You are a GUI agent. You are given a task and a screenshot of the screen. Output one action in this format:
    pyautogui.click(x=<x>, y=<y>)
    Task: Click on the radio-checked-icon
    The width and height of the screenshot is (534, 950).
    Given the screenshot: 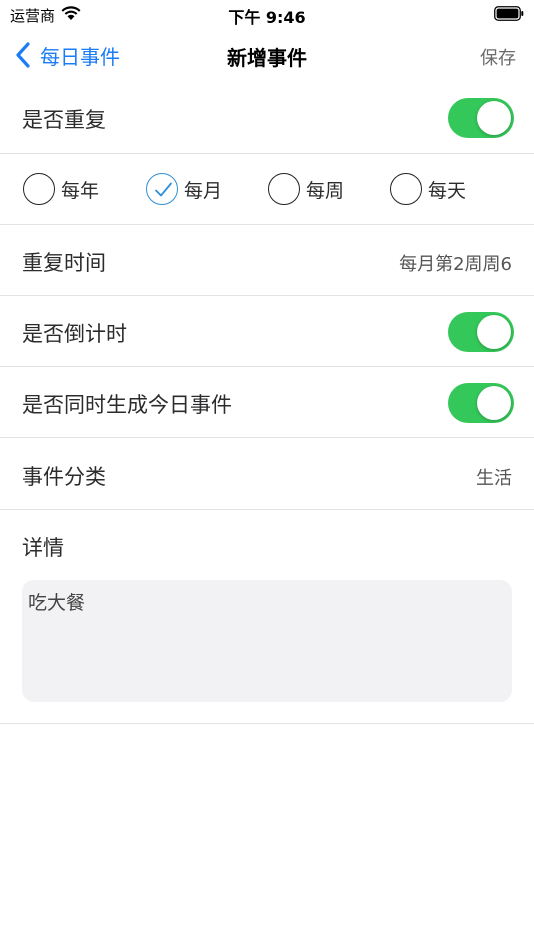 What is the action you would take?
    pyautogui.click(x=162, y=189)
    